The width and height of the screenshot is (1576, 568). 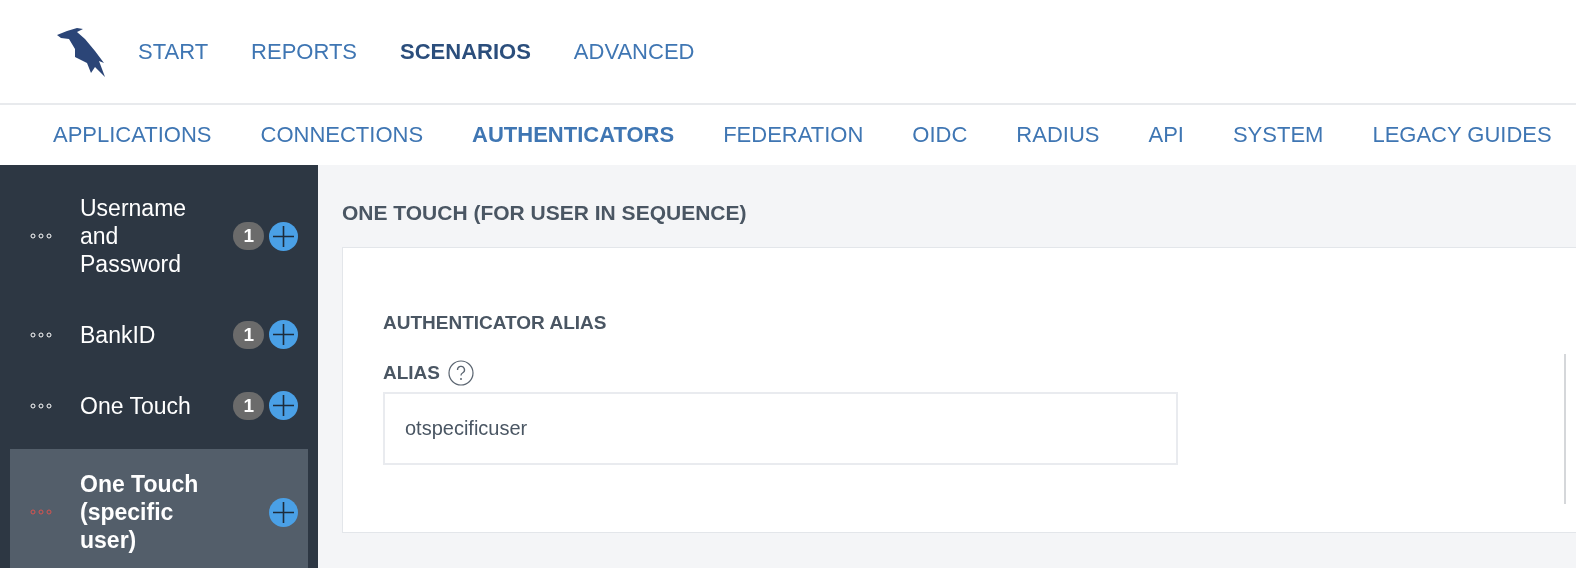 I want to click on sidebar-item-label: One Touch (specific user), so click(x=140, y=512).